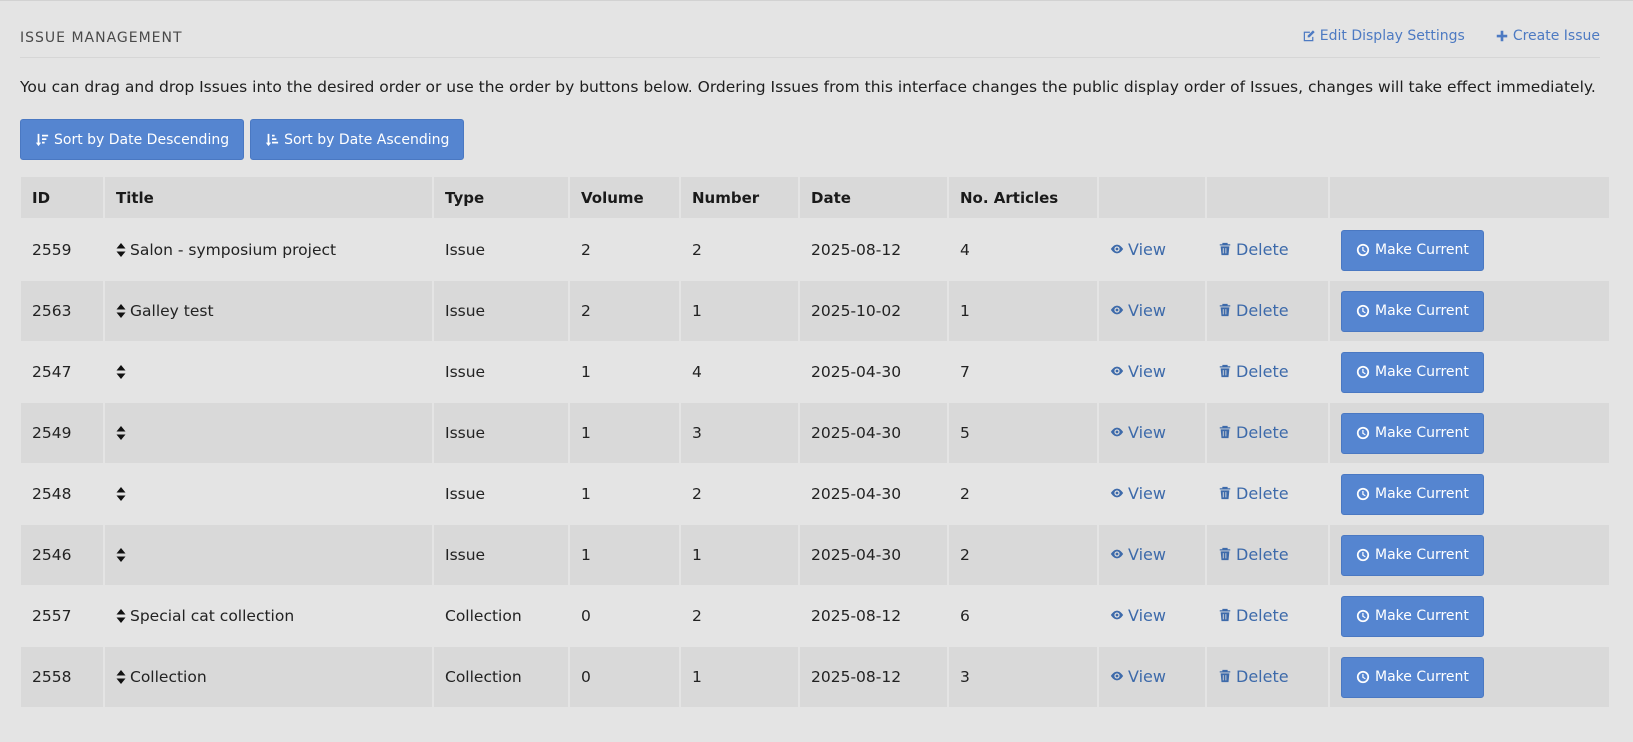 This screenshot has height=742, width=1633. I want to click on column-header-id: ID, so click(62, 198).